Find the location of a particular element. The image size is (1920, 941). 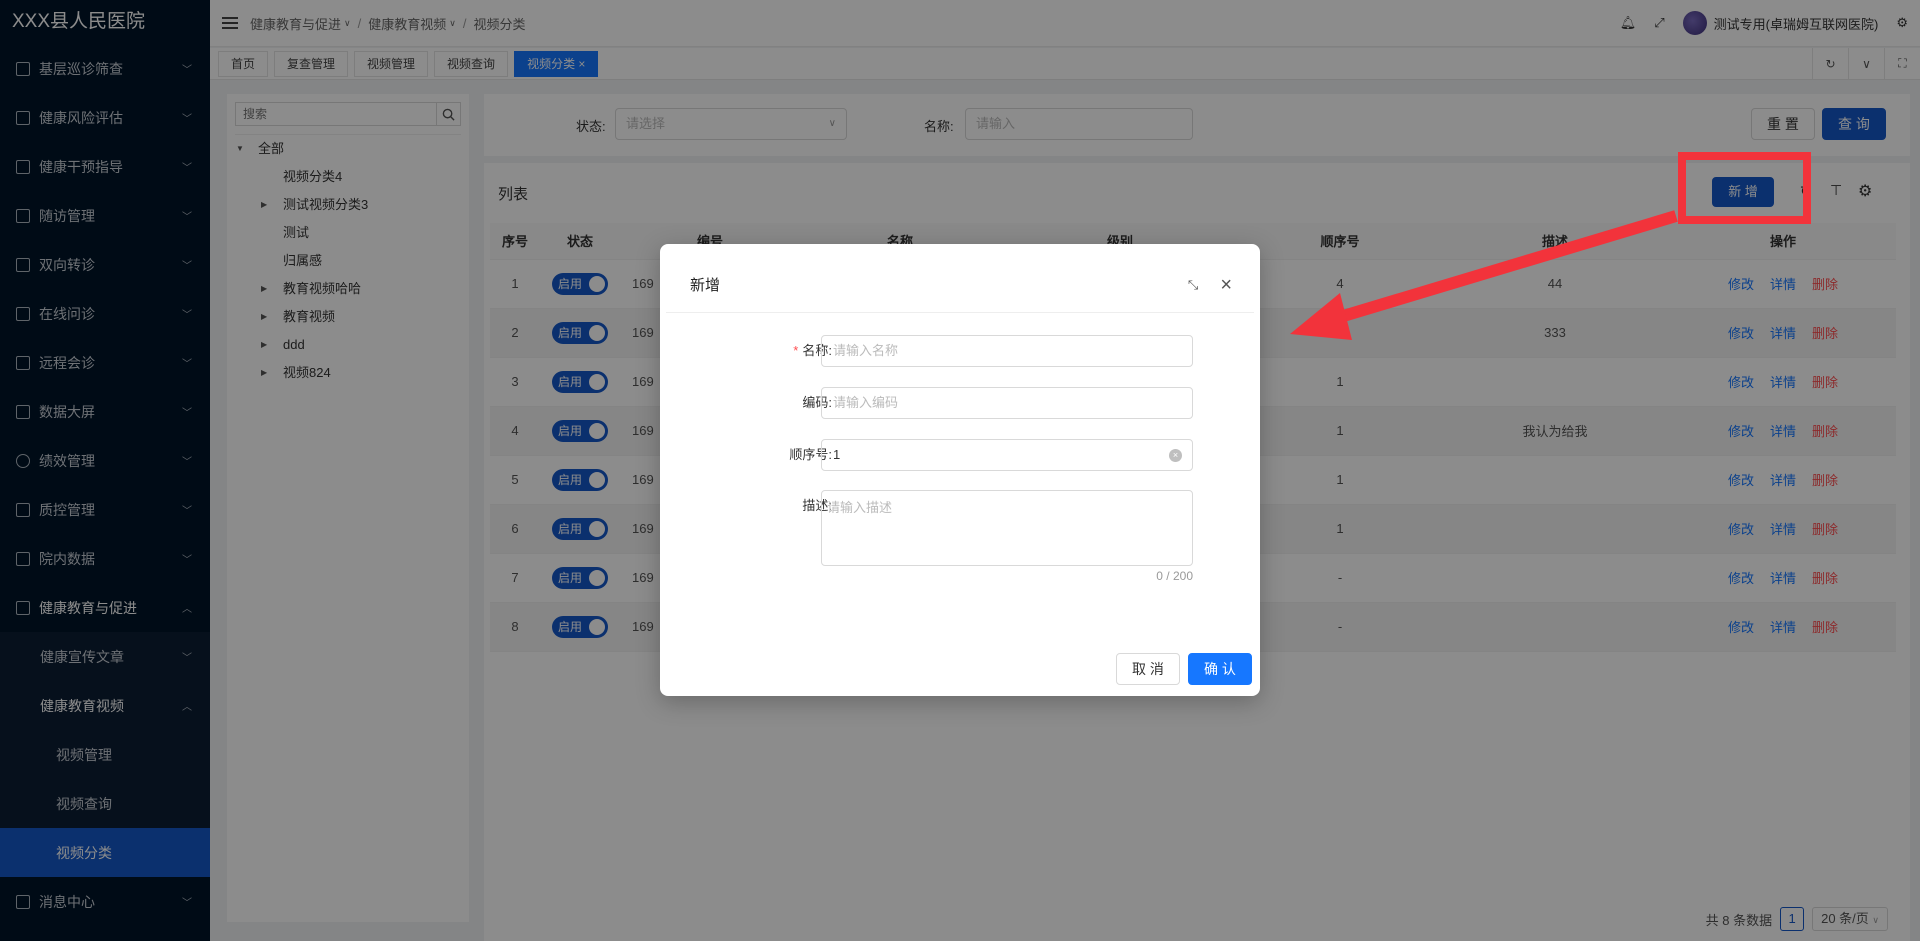

form-row-code: 编码: 请输入编码 is located at coordinates (960, 403).